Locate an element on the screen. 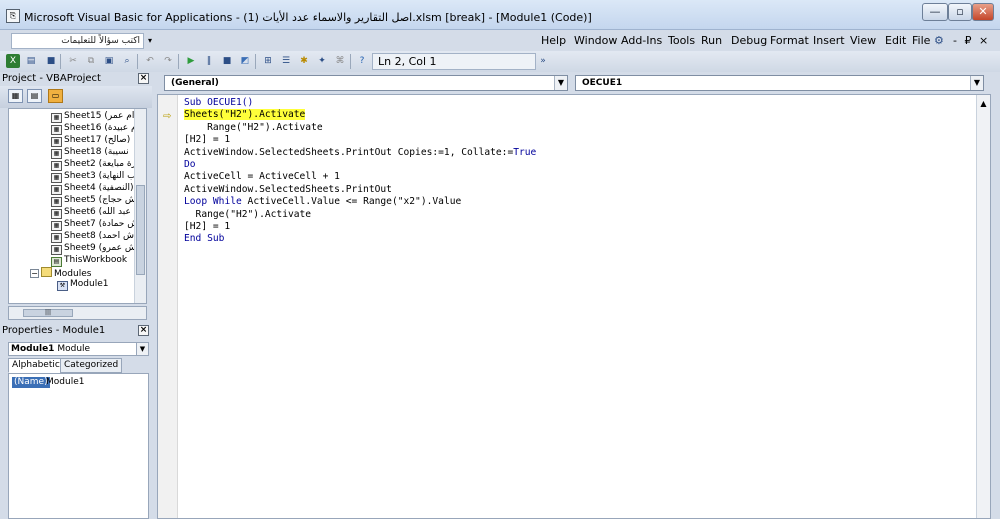 Image resolution: width=1000 pixels, height=519 pixels. object-browser-icon: ✱ is located at coordinates (304, 61).